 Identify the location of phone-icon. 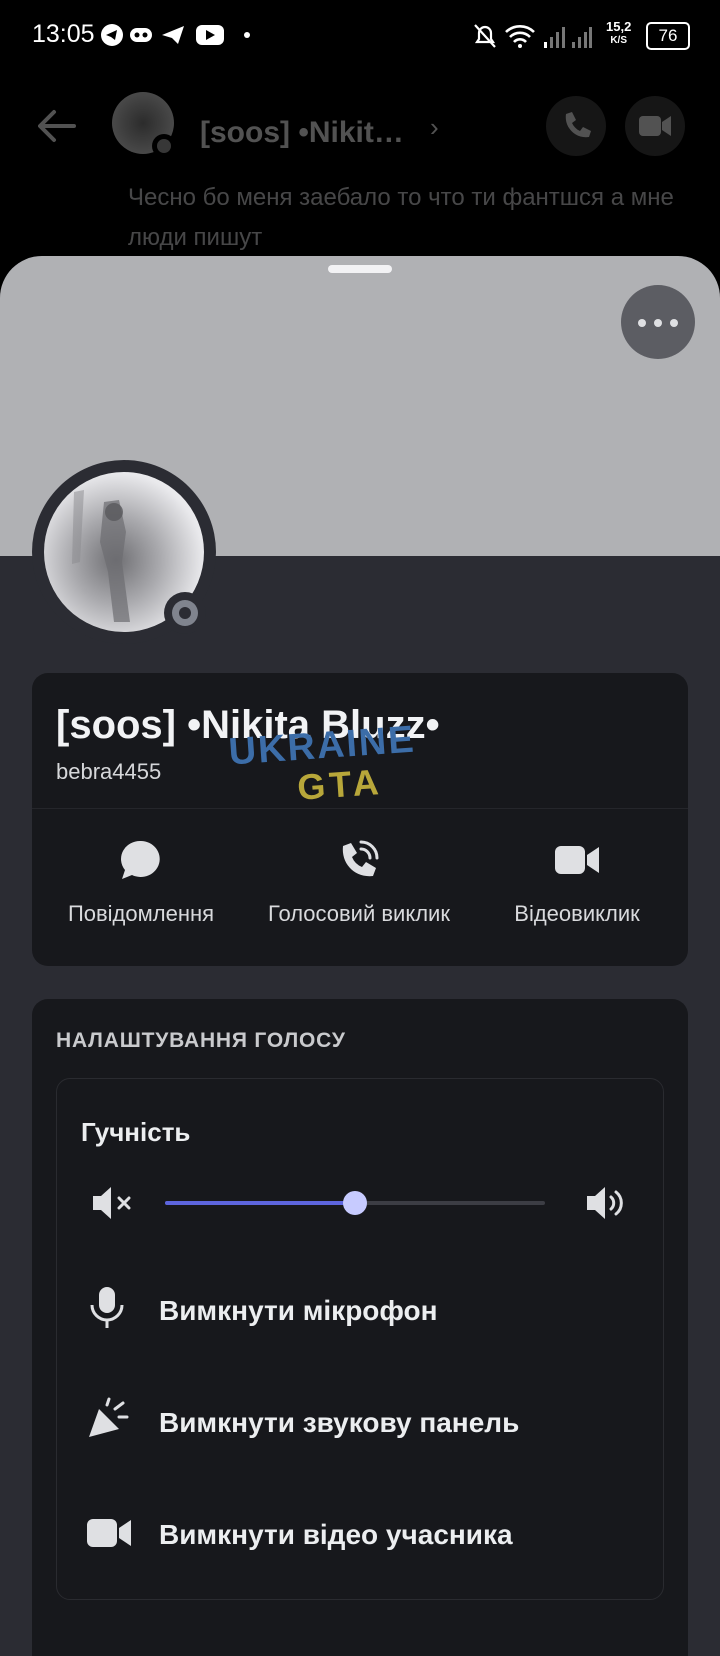
(578, 125).